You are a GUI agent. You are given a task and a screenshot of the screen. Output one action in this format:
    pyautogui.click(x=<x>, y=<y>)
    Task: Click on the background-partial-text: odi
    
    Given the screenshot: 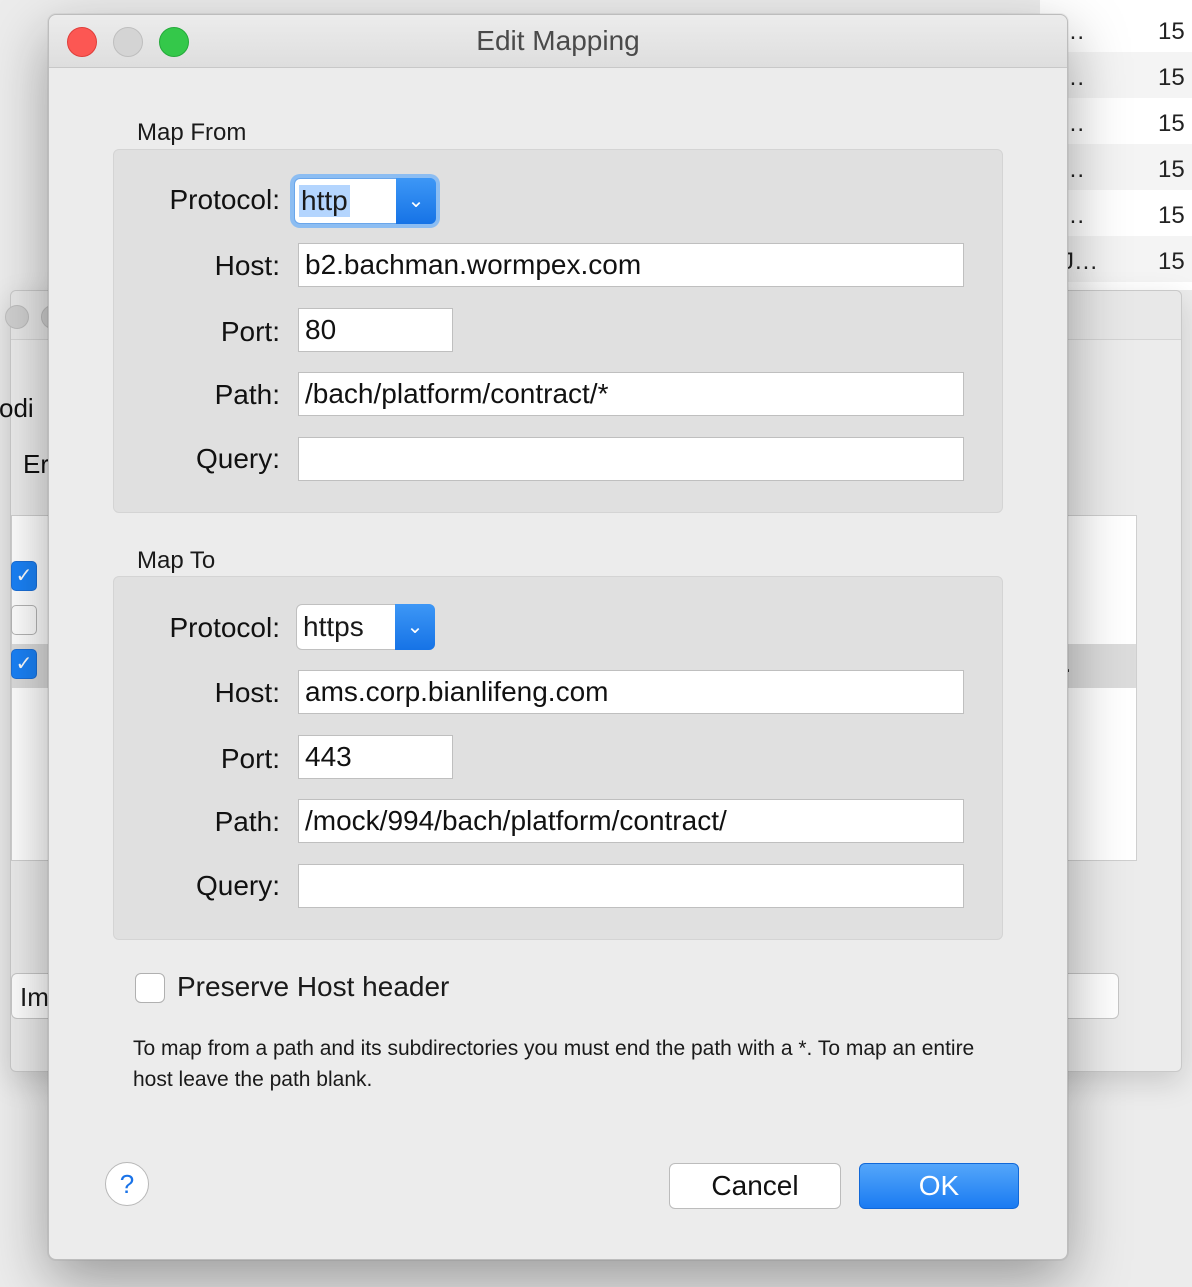 What is the action you would take?
    pyautogui.click(x=17, y=408)
    